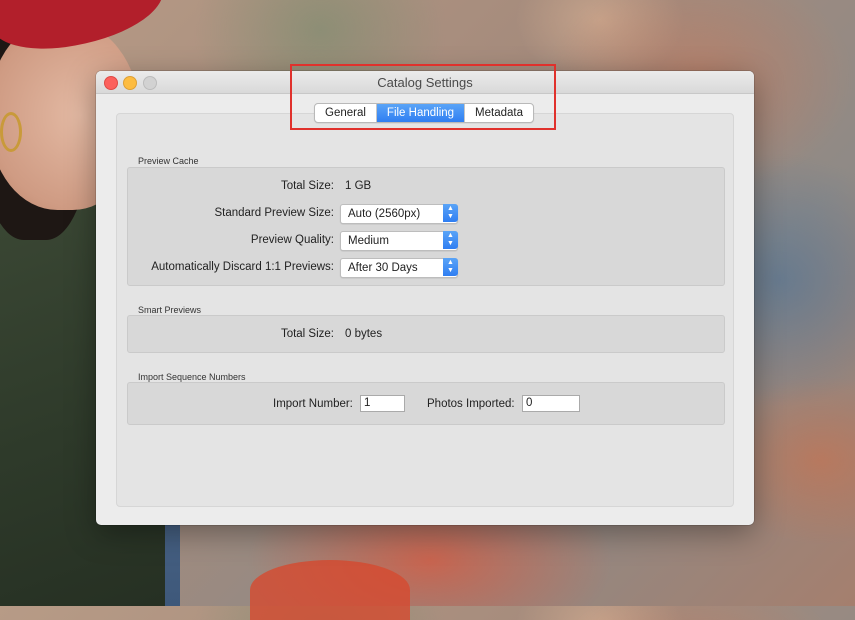 The width and height of the screenshot is (855, 620). Describe the element at coordinates (383, 268) in the screenshot. I see `discard-previews-value: After 30 Days` at that location.